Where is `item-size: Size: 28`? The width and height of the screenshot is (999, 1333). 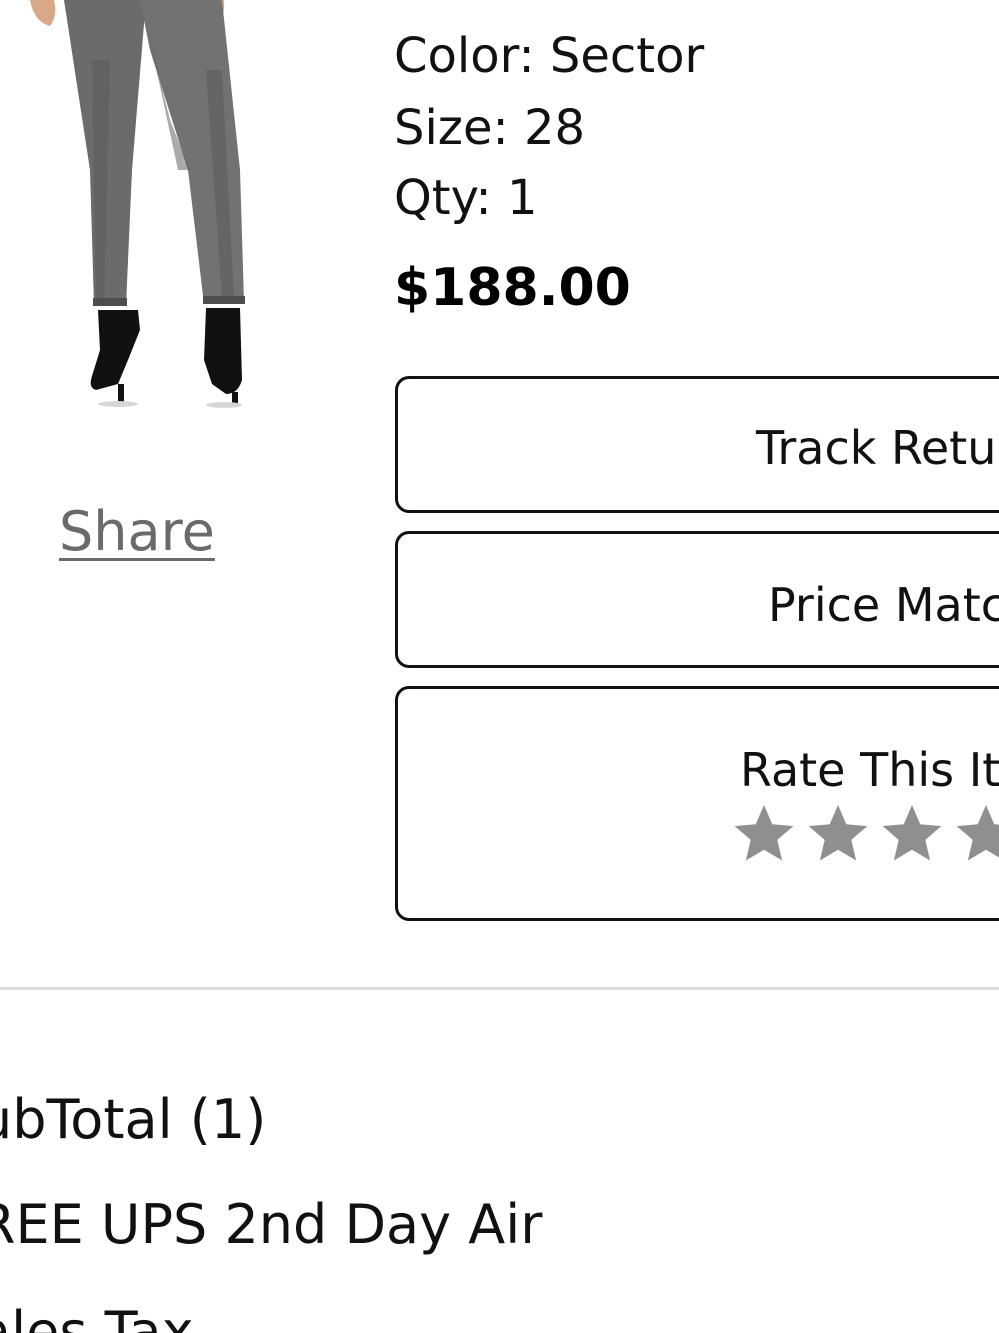
item-size: Size: 28 is located at coordinates (490, 128).